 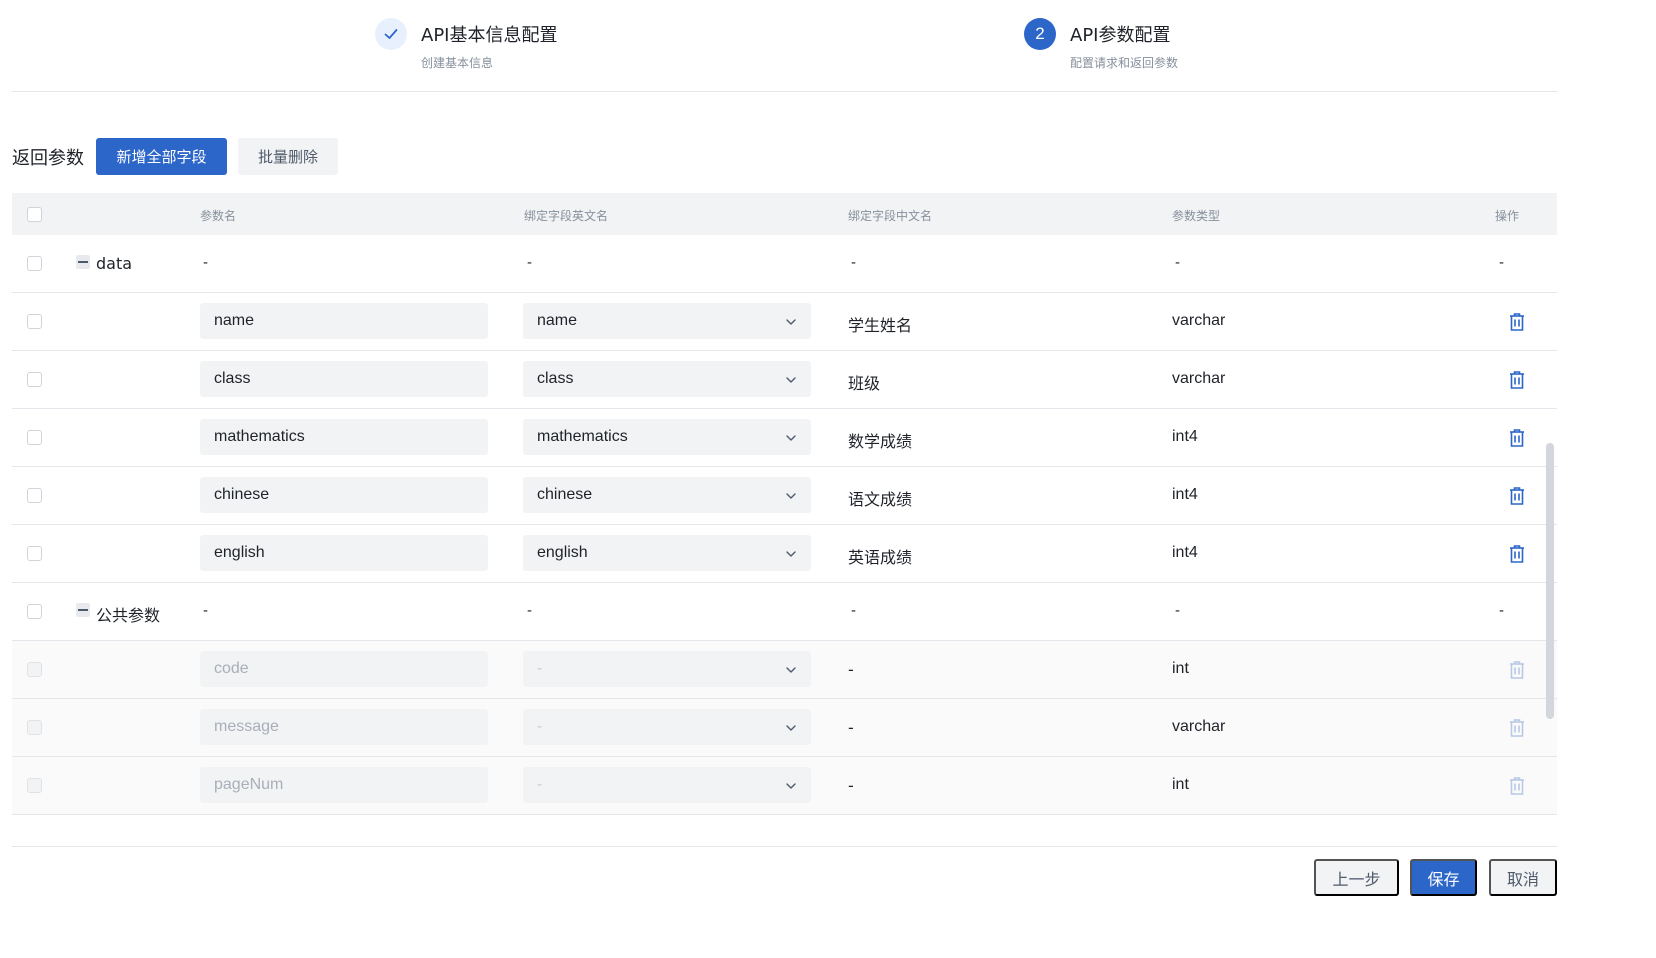 I want to click on bind-cn-name: 语文成绩, so click(x=880, y=499).